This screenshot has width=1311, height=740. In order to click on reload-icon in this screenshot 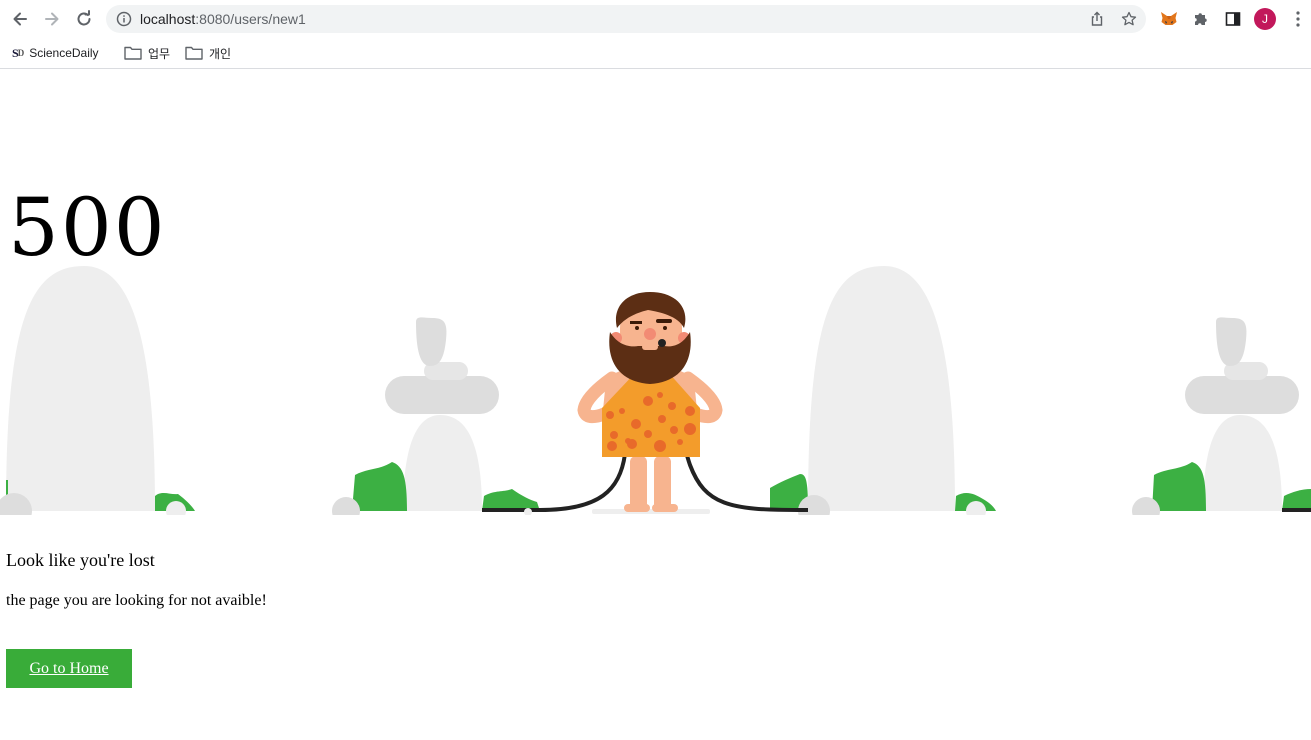, I will do `click(84, 18)`.